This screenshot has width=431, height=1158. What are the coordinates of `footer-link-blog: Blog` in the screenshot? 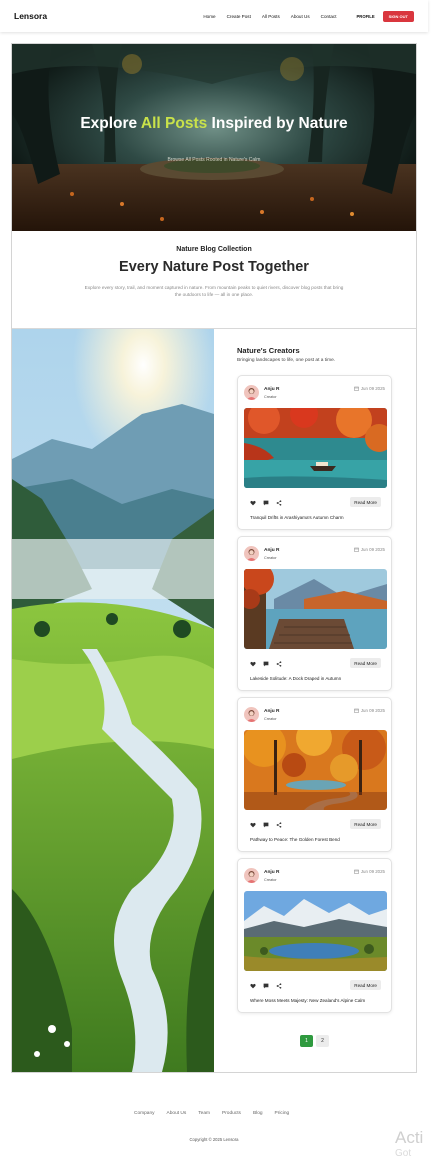 It's located at (258, 1113).